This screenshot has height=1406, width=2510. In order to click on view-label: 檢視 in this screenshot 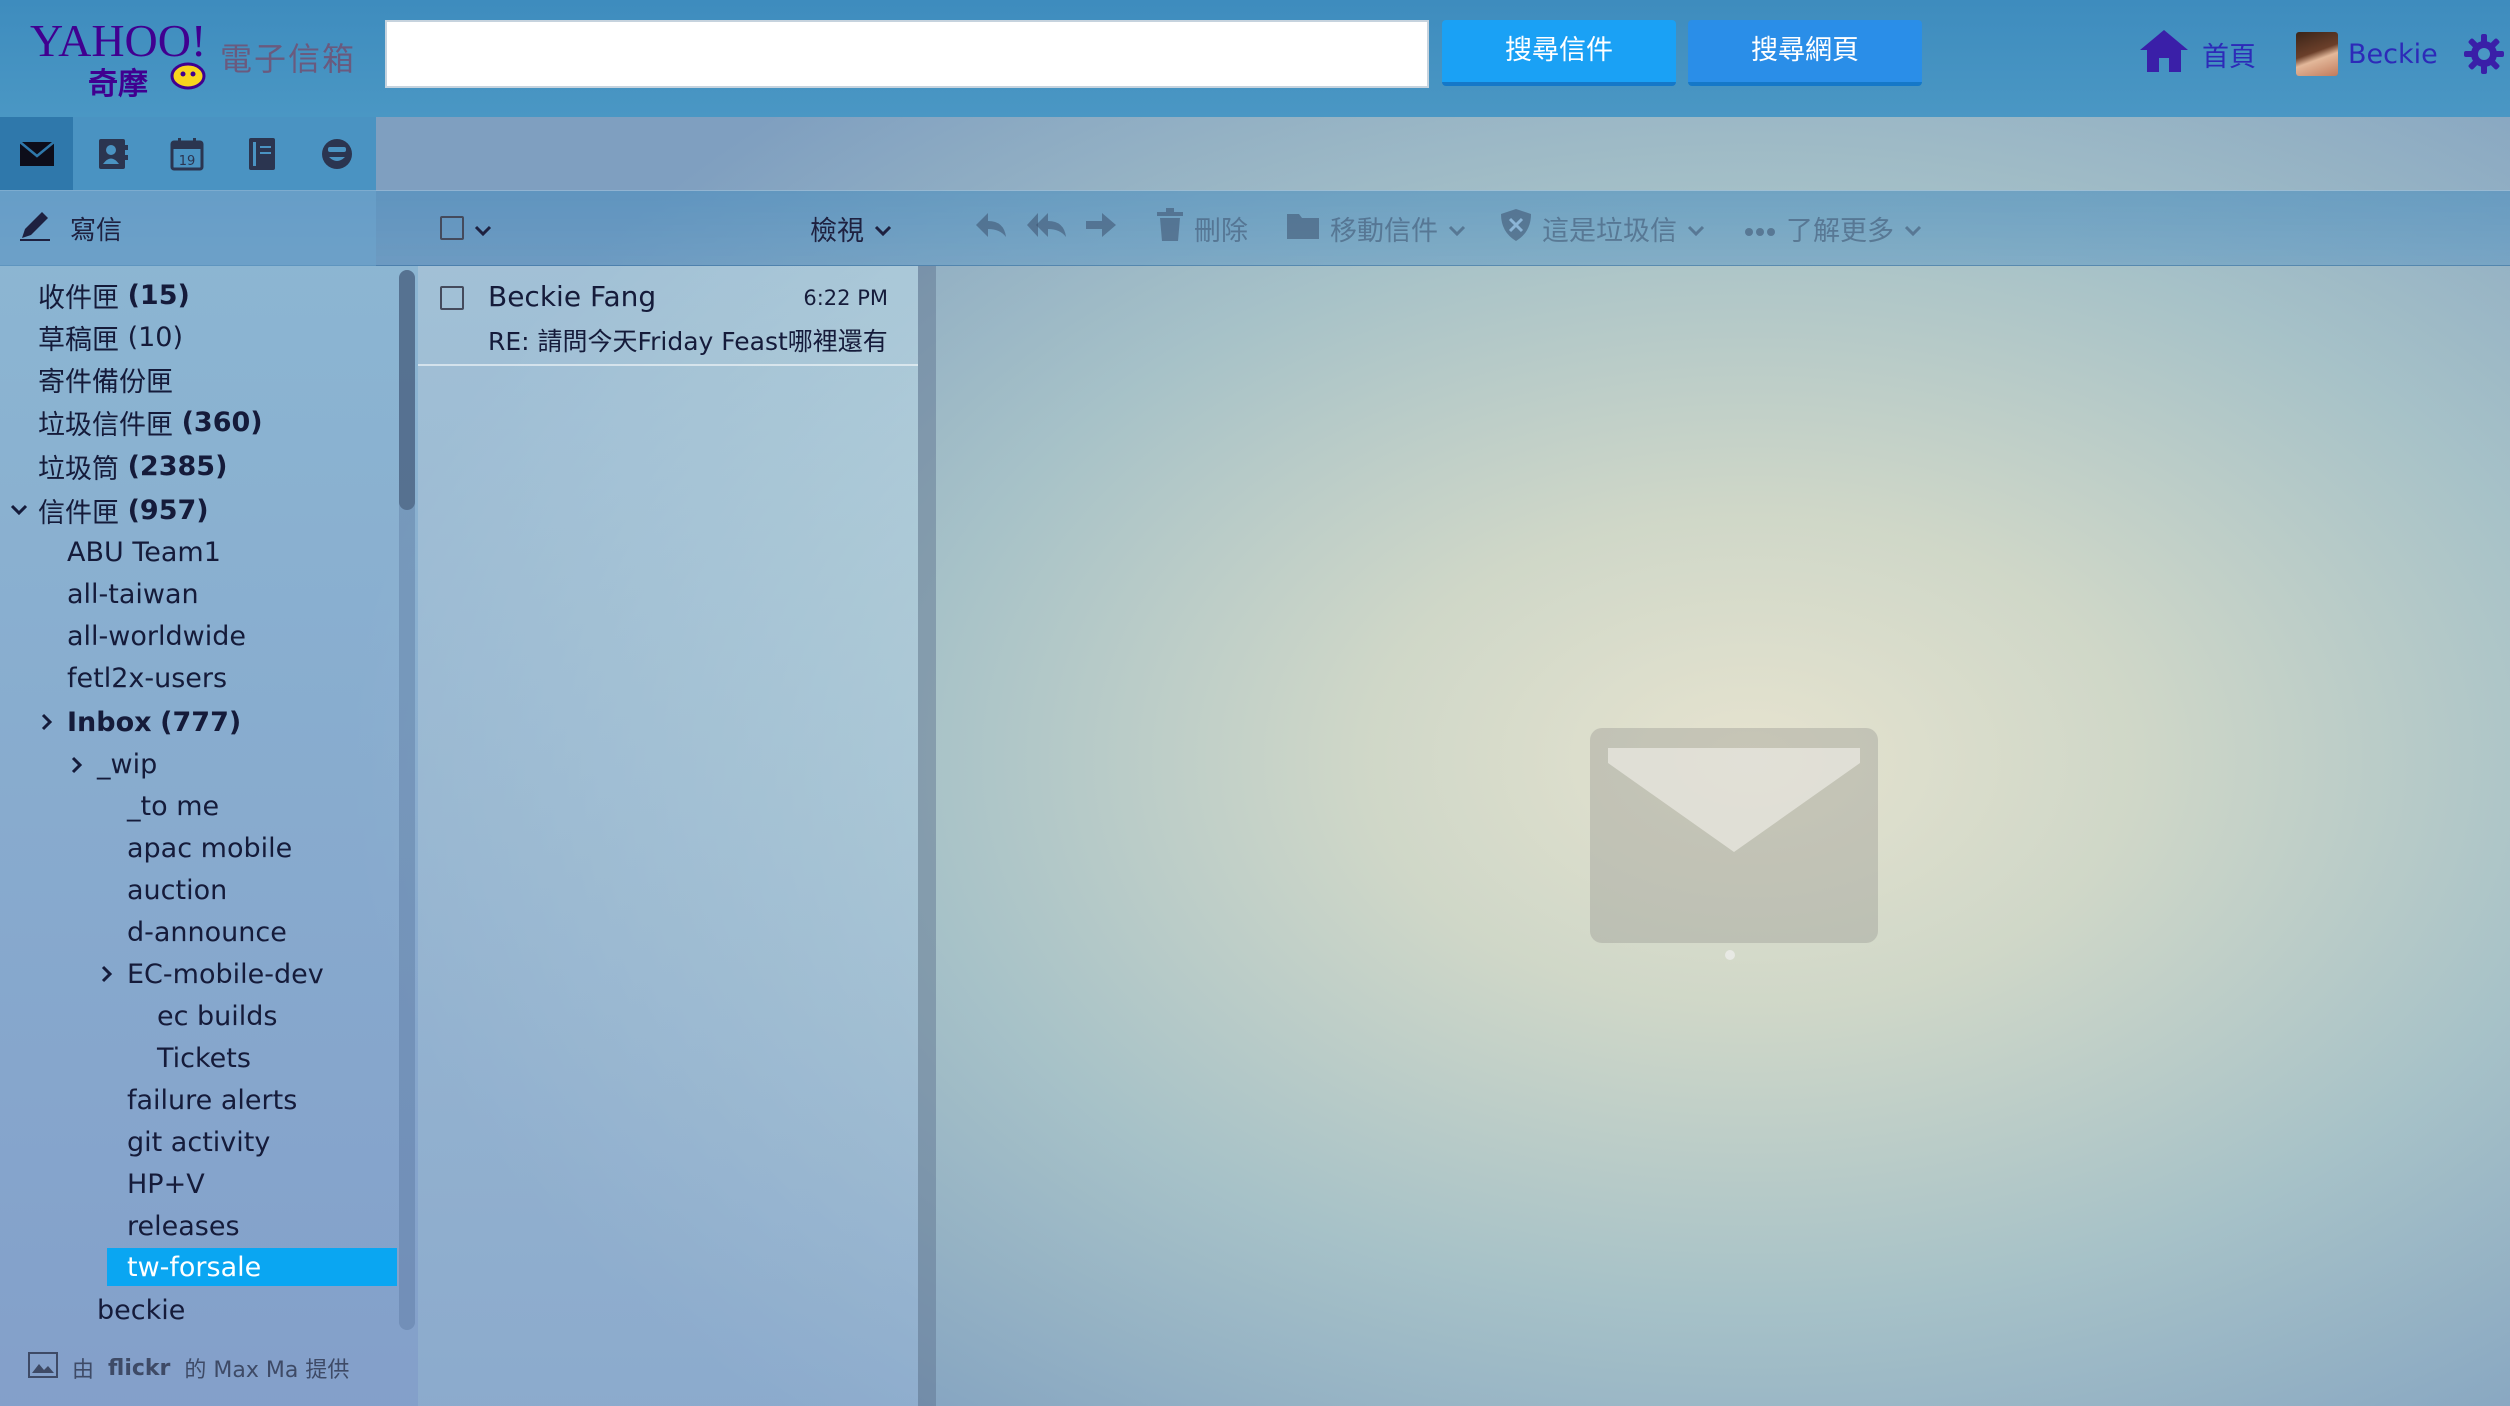, I will do `click(837, 231)`.